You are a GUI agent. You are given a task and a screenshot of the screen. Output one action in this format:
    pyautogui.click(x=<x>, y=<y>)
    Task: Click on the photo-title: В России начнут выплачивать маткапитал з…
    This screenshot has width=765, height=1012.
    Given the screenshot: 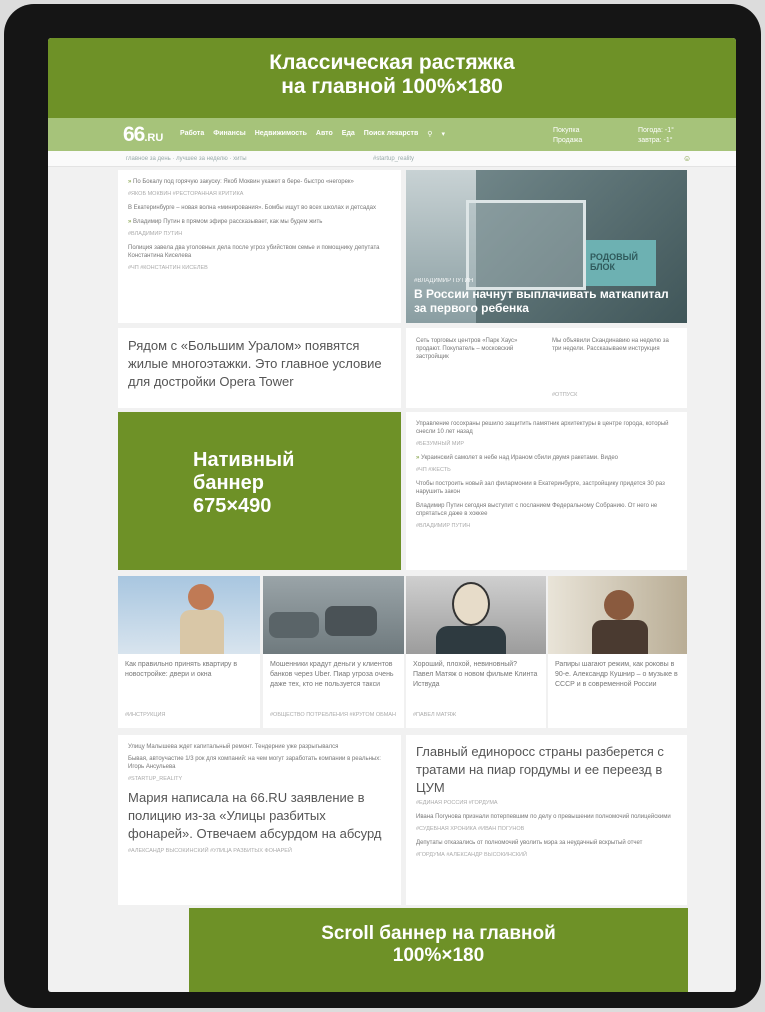 What is the action you would take?
    pyautogui.click(x=546, y=301)
    